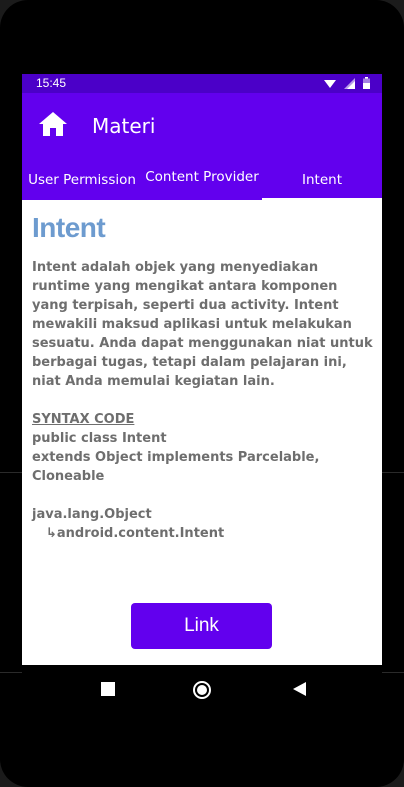  I want to click on back-icon, so click(299, 689).